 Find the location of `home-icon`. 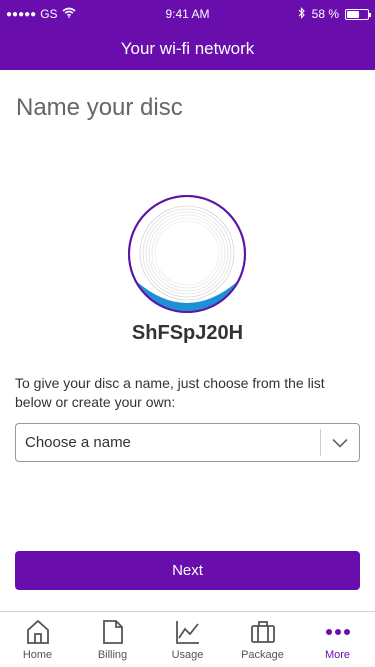

home-icon is located at coordinates (38, 632).